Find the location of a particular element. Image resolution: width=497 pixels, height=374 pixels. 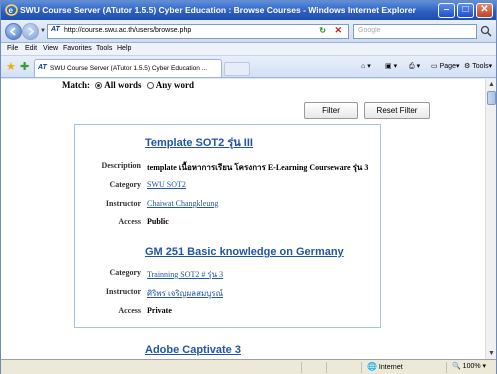

instructor-link: Chaiwat Changkleung is located at coordinates (182, 203).